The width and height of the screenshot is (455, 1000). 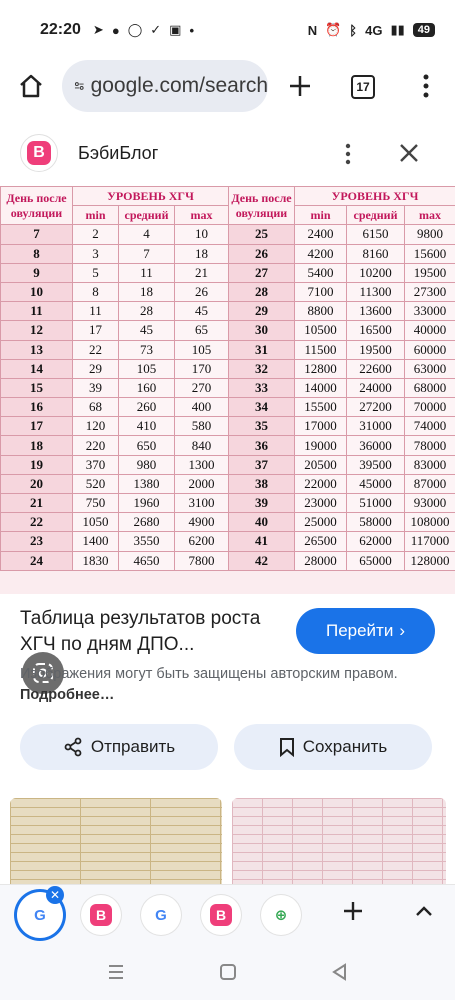 What do you see at coordinates (261, 388) in the screenshot?
I see `day-cell: 33` at bounding box center [261, 388].